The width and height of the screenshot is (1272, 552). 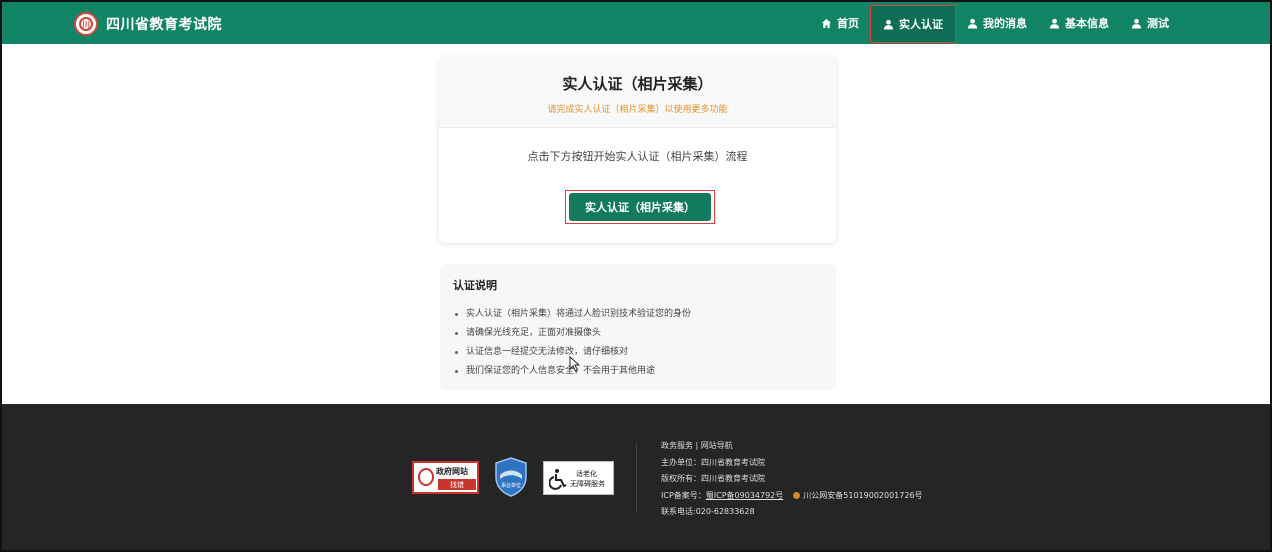 I want to click on badge-gov-bottom: 找错, so click(x=457, y=484).